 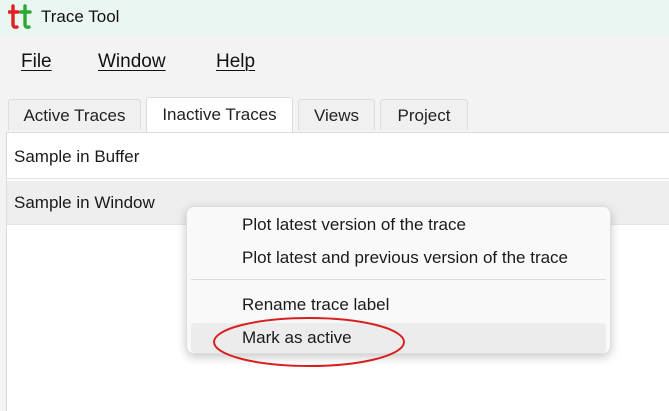 What do you see at coordinates (336, 114) in the screenshot?
I see `tab-views: Views` at bounding box center [336, 114].